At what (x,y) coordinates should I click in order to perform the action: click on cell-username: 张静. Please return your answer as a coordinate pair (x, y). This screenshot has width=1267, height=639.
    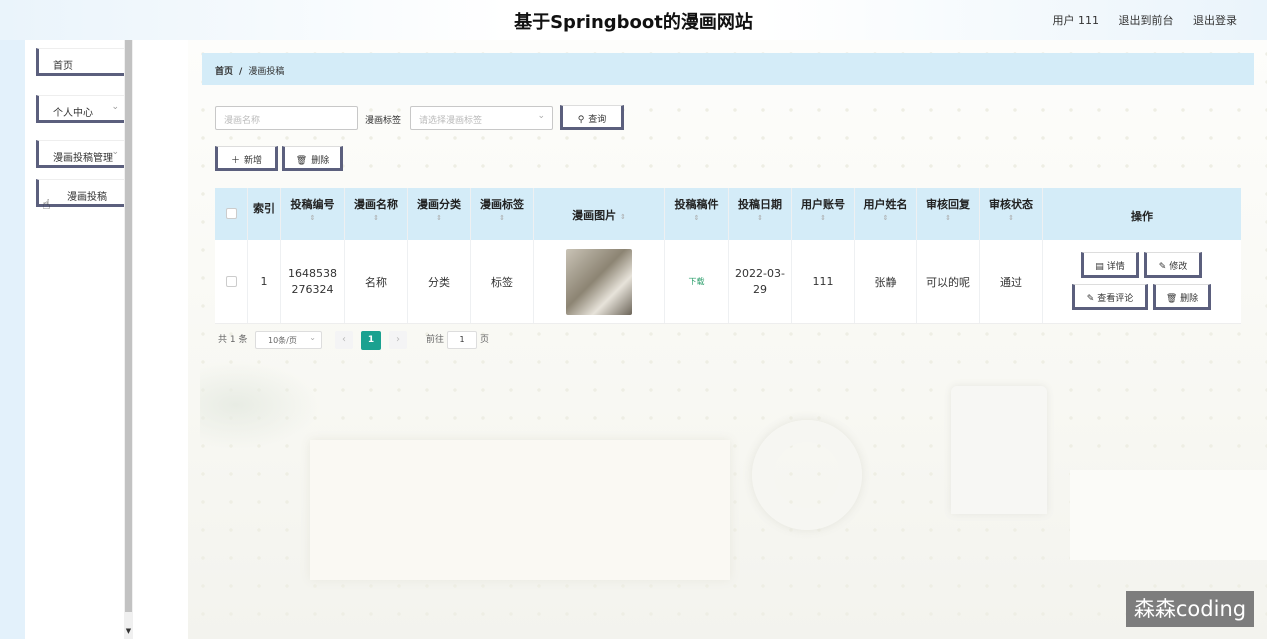
    Looking at the image, I should click on (886, 281).